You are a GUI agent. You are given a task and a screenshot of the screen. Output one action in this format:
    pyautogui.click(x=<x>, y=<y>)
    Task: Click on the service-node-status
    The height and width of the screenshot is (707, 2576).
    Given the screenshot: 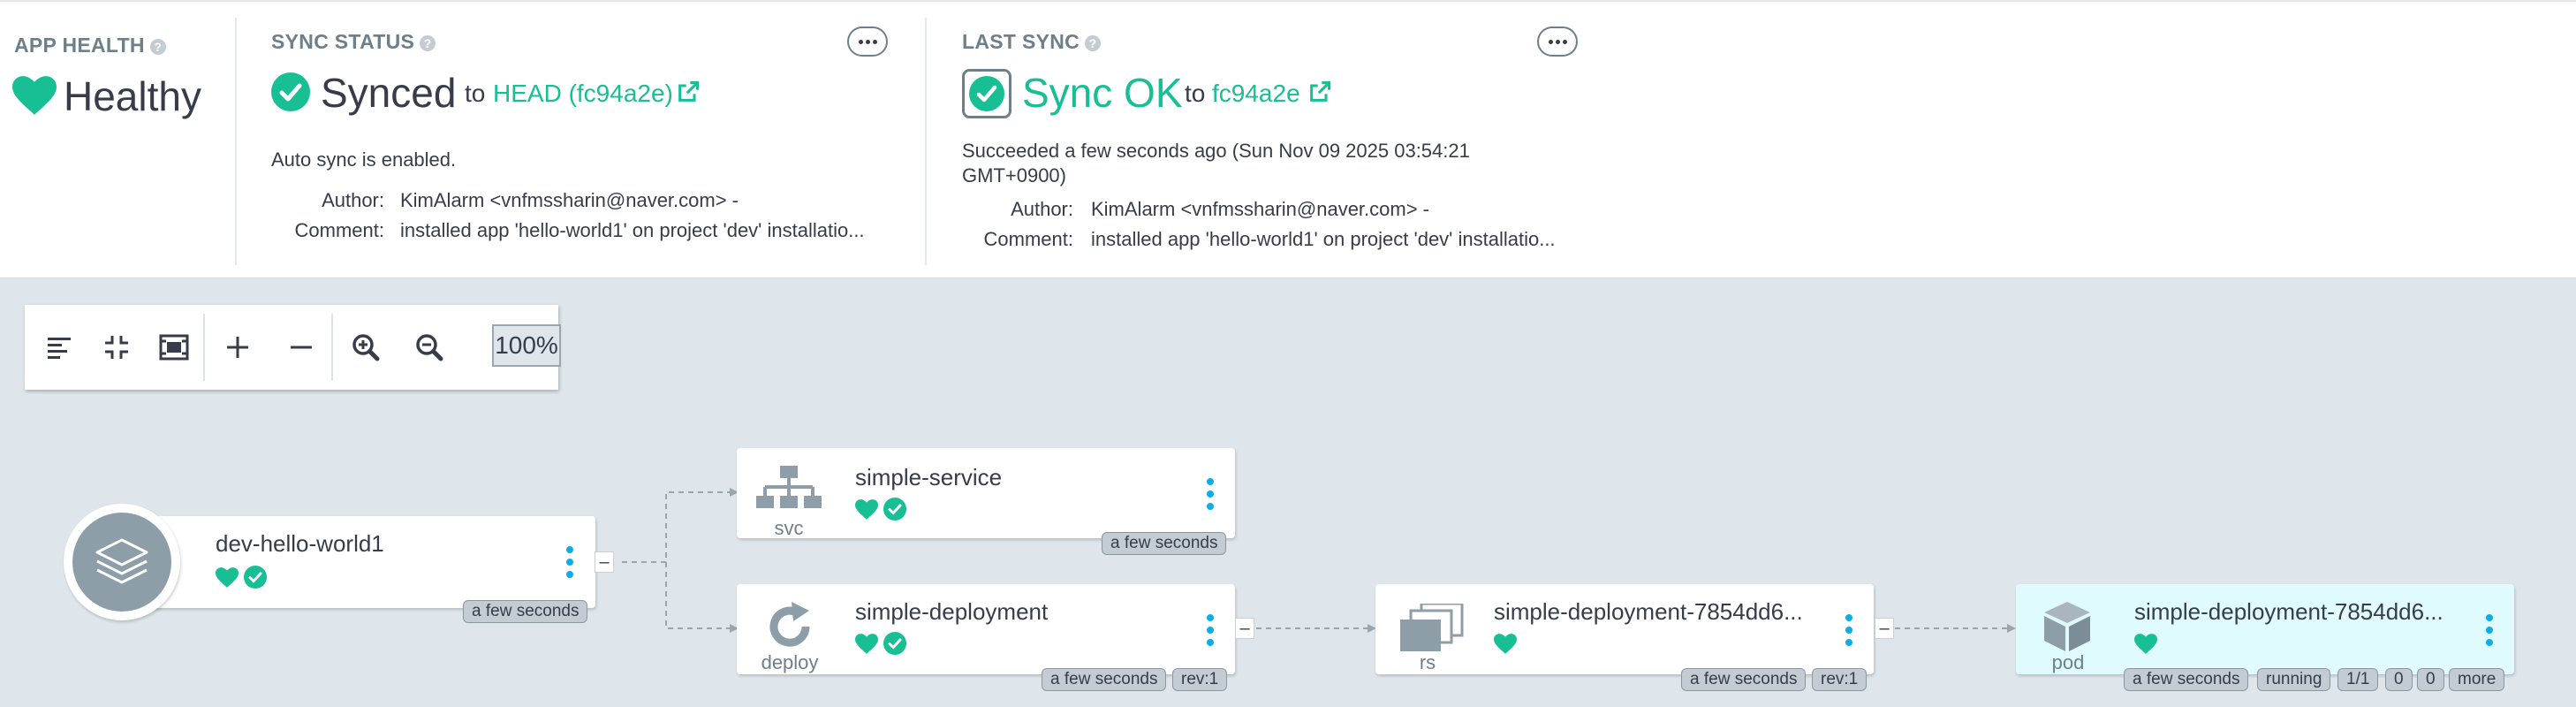 What is the action you would take?
    pyautogui.click(x=881, y=511)
    